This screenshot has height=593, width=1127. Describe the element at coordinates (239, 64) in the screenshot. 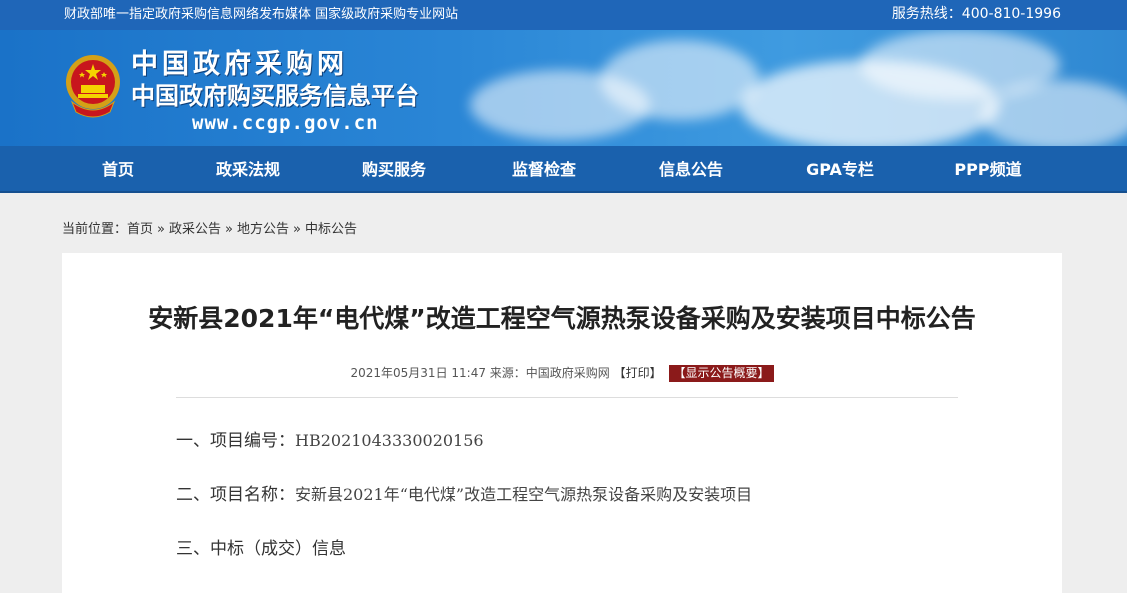

I see `site-name: 中国政府采购网` at that location.